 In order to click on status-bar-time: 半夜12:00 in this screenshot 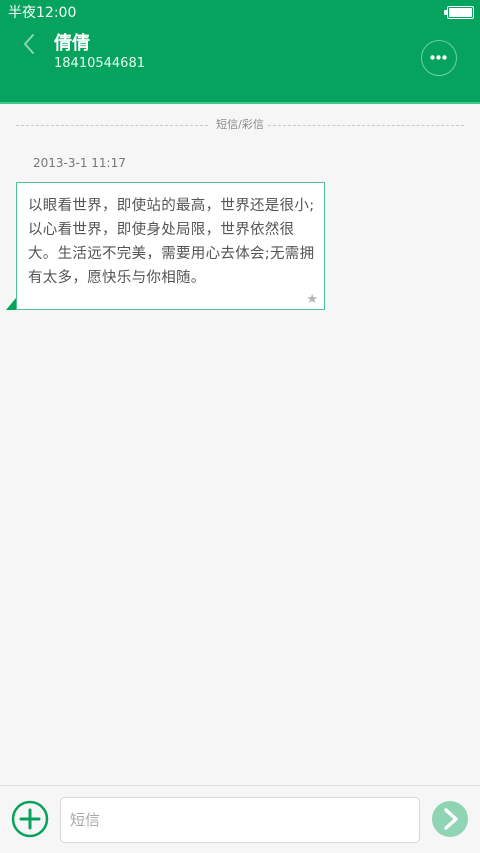, I will do `click(42, 13)`.